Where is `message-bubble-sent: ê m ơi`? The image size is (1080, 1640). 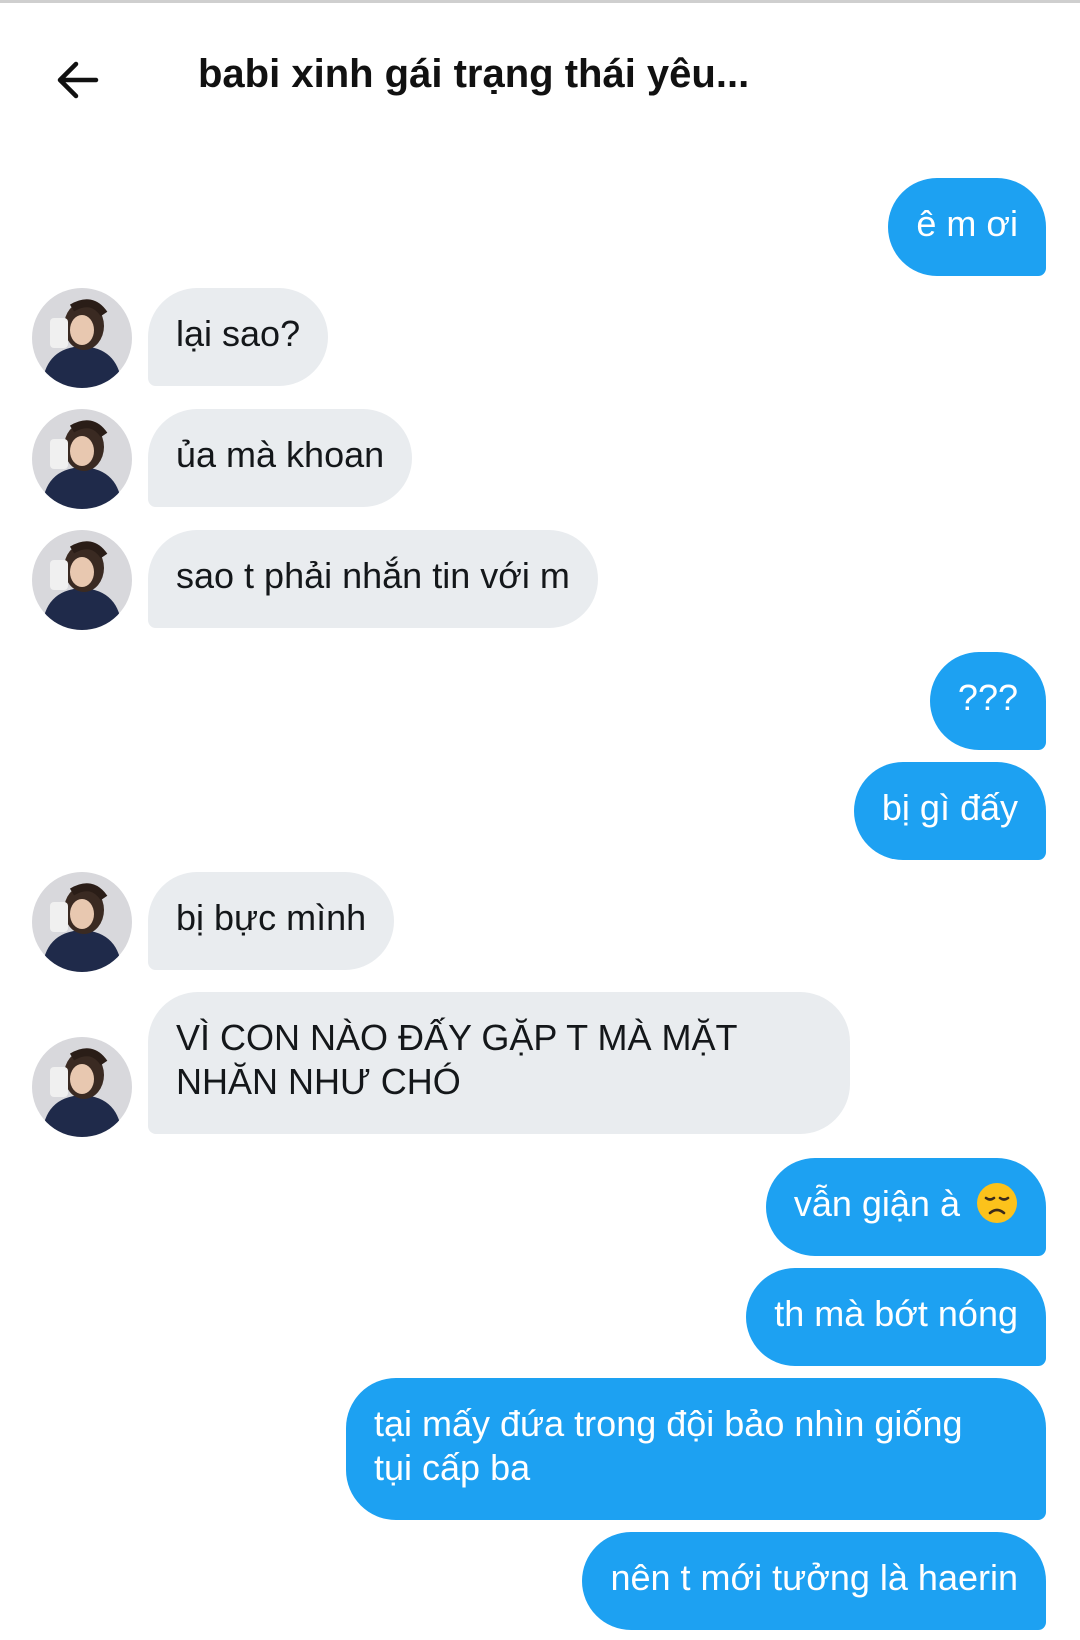 message-bubble-sent: ê m ơi is located at coordinates (967, 227).